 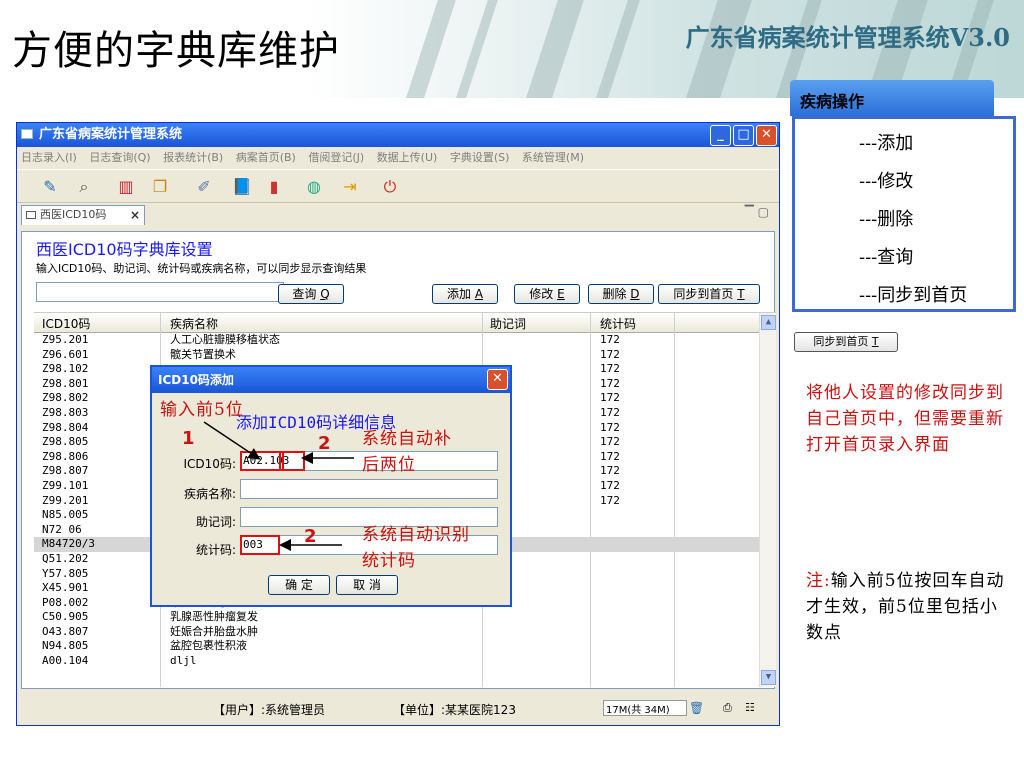 What do you see at coordinates (367, 585) in the screenshot?
I see `dialog-cancel-button: 取 消` at bounding box center [367, 585].